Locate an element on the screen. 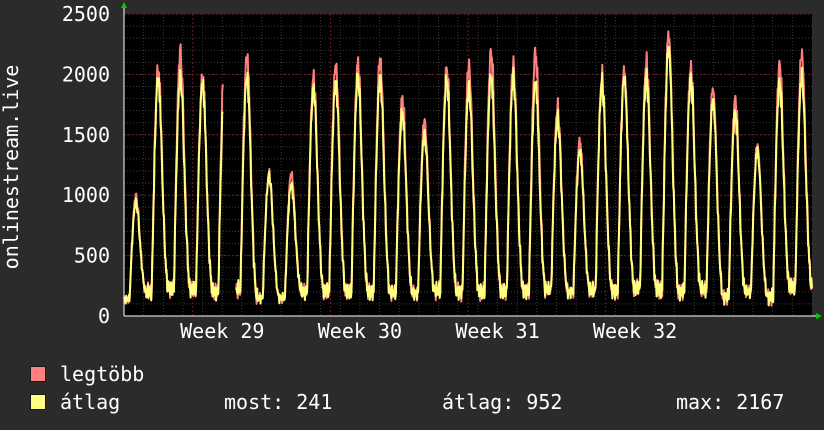 The width and height of the screenshot is (824, 430). y-tick-label: 1500 is located at coordinates (86, 135).